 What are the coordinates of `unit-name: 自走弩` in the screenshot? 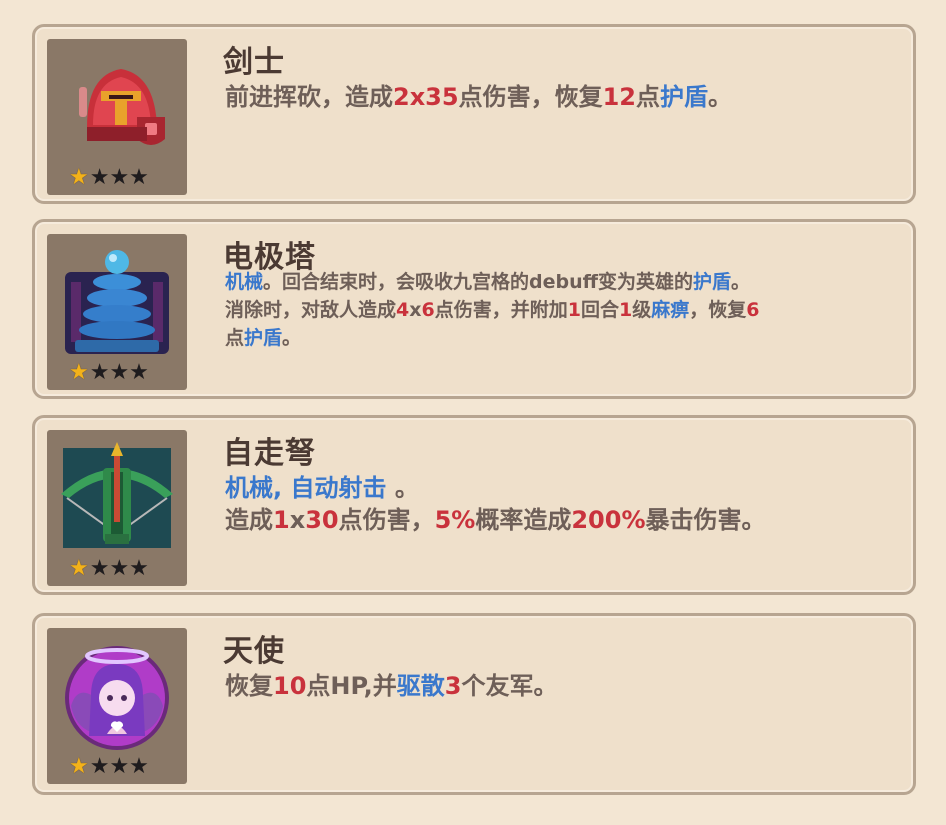 It's located at (269, 453).